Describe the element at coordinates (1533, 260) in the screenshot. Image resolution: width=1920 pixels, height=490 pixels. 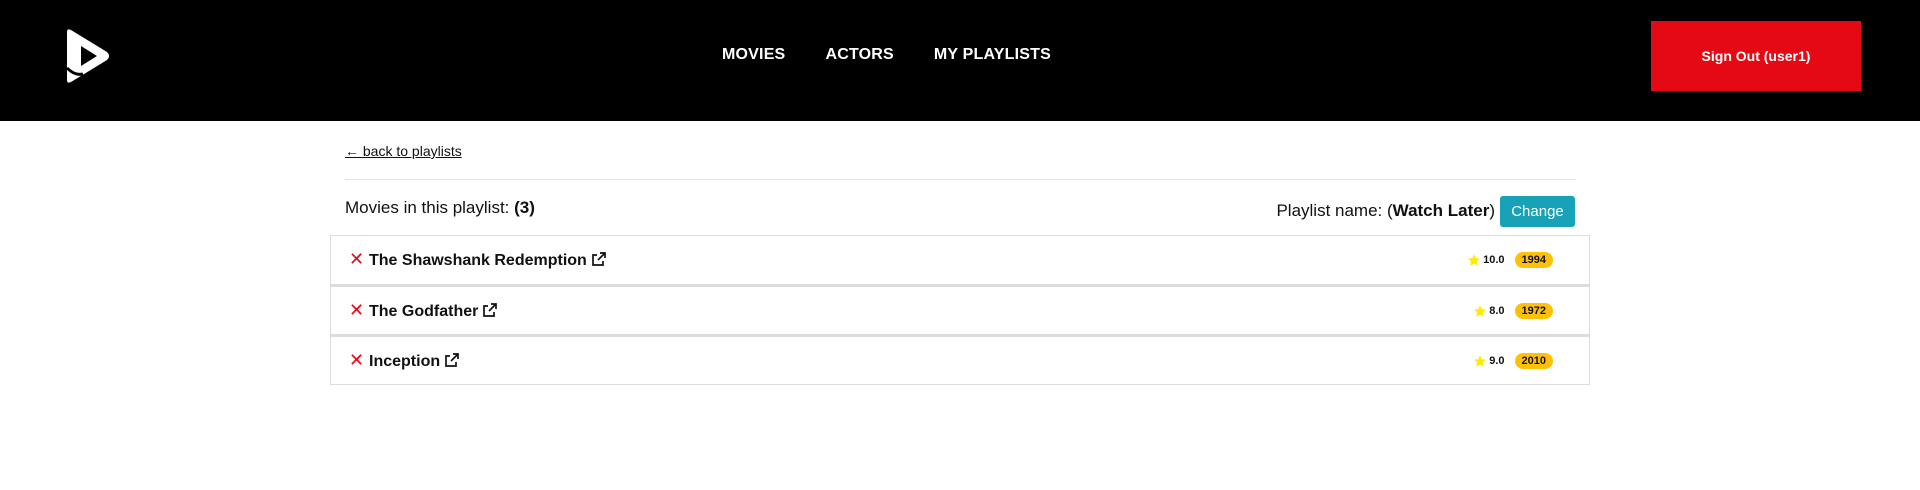
I see `year-badge: 1994` at that location.